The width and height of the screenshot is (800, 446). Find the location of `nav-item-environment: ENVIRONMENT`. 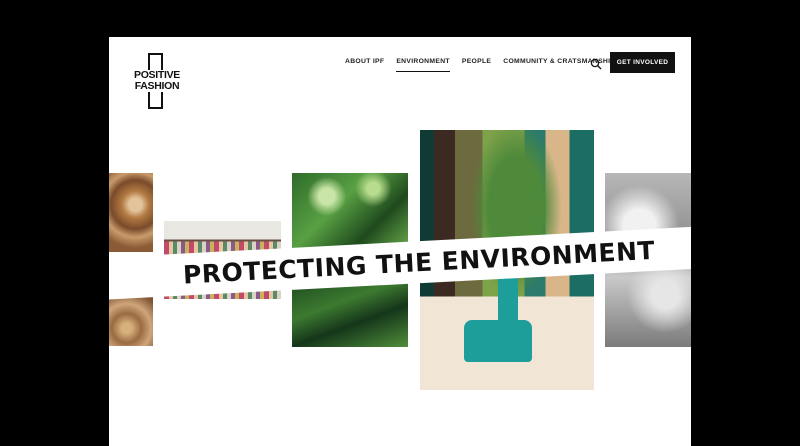

nav-item-environment: ENVIRONMENT is located at coordinates (423, 65).